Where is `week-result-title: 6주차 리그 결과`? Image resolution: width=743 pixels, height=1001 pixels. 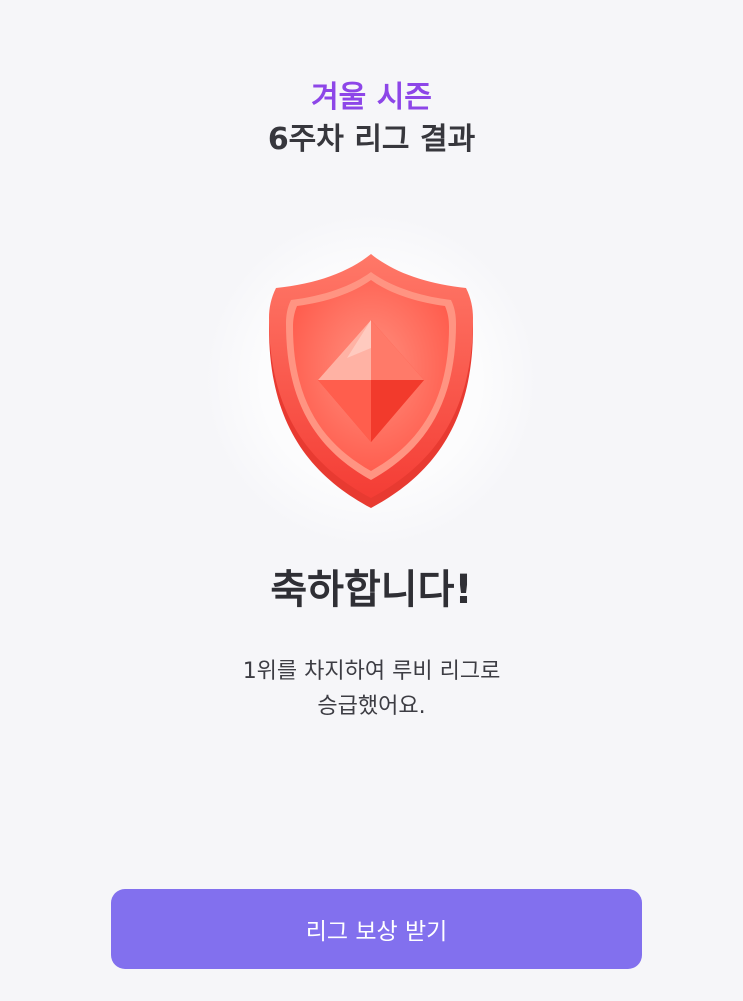 week-result-title: 6주차 리그 결과 is located at coordinates (371, 139).